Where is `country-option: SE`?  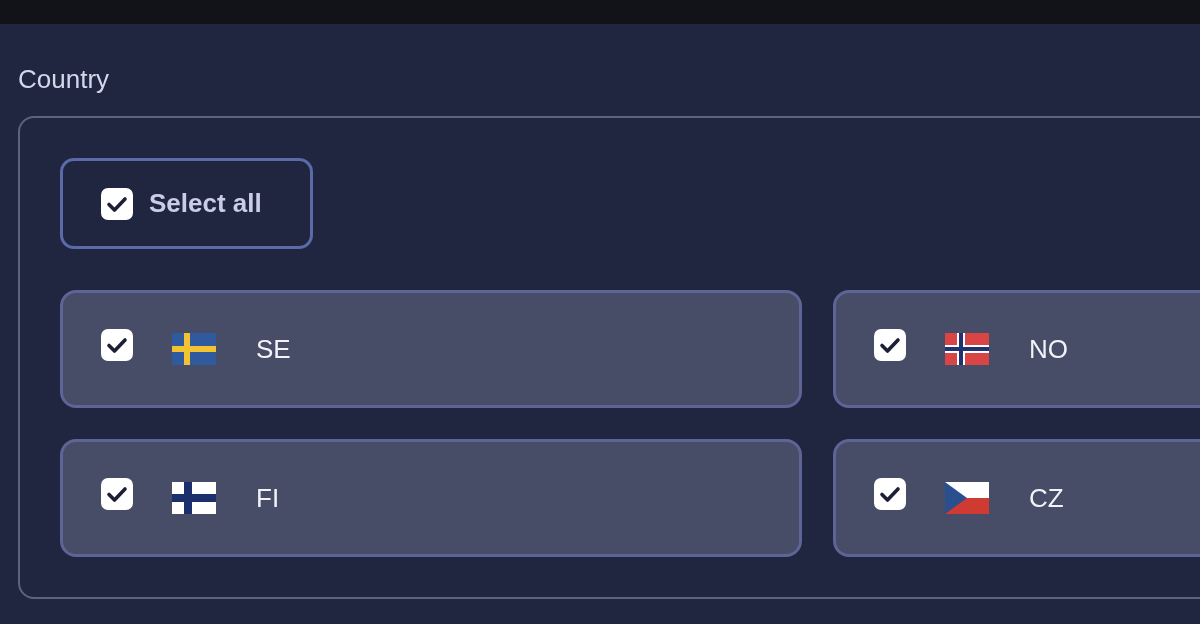 country-option: SE is located at coordinates (431, 349).